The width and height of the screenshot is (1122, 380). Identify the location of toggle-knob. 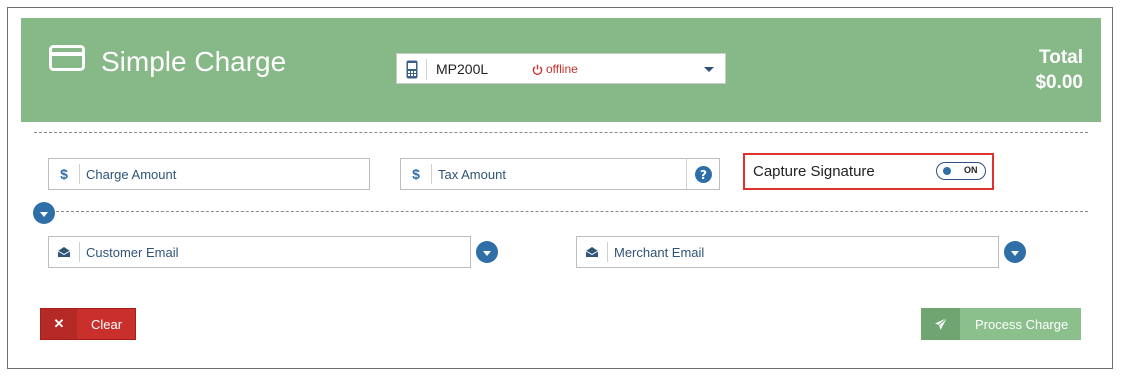
(947, 171).